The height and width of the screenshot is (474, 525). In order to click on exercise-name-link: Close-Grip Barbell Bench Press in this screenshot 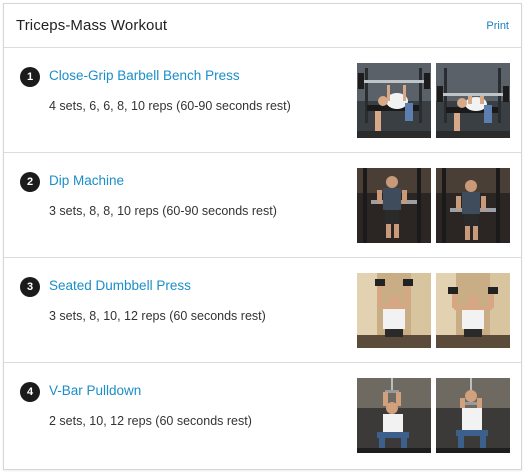, I will do `click(144, 75)`.